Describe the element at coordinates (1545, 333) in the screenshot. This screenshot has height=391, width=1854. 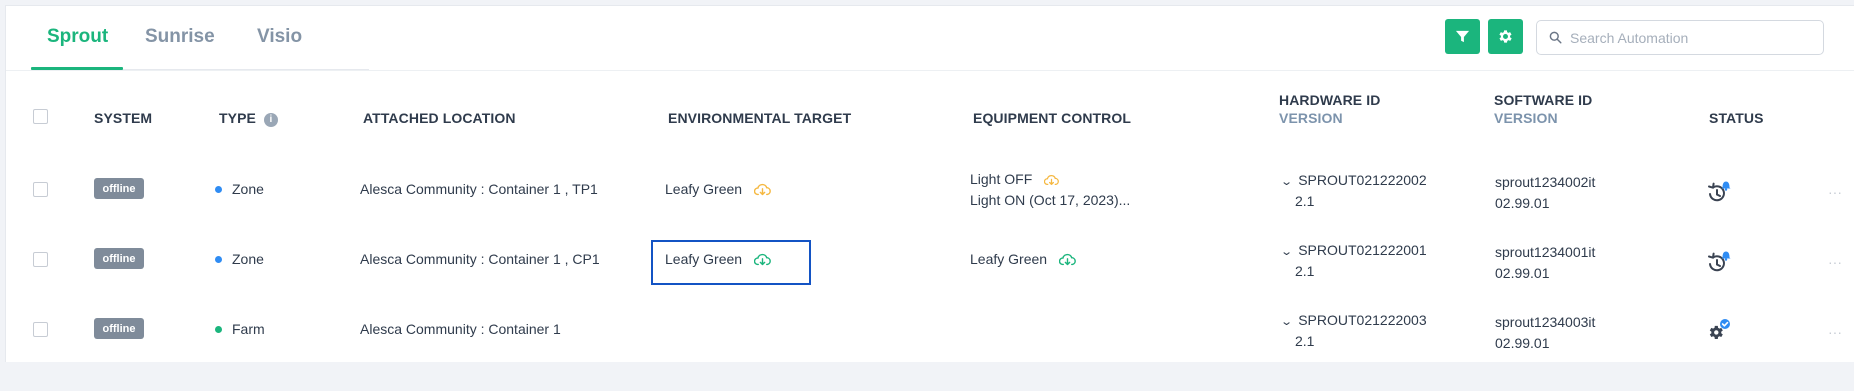
I see `software-id-cell: sprout1234003it 02.99.01` at that location.